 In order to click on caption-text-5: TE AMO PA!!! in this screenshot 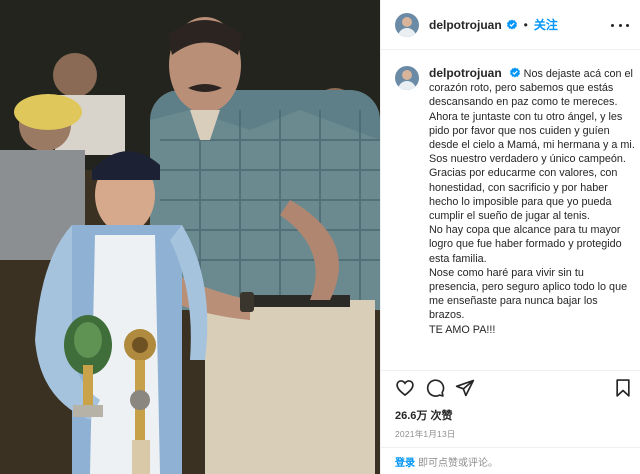, I will do `click(462, 329)`.